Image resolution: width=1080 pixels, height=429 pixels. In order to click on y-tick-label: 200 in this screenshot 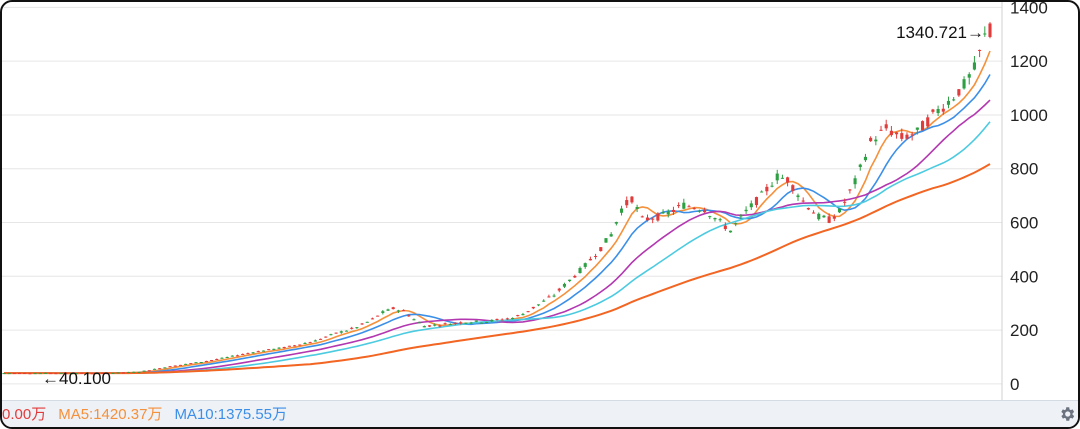, I will do `click(1024, 330)`.